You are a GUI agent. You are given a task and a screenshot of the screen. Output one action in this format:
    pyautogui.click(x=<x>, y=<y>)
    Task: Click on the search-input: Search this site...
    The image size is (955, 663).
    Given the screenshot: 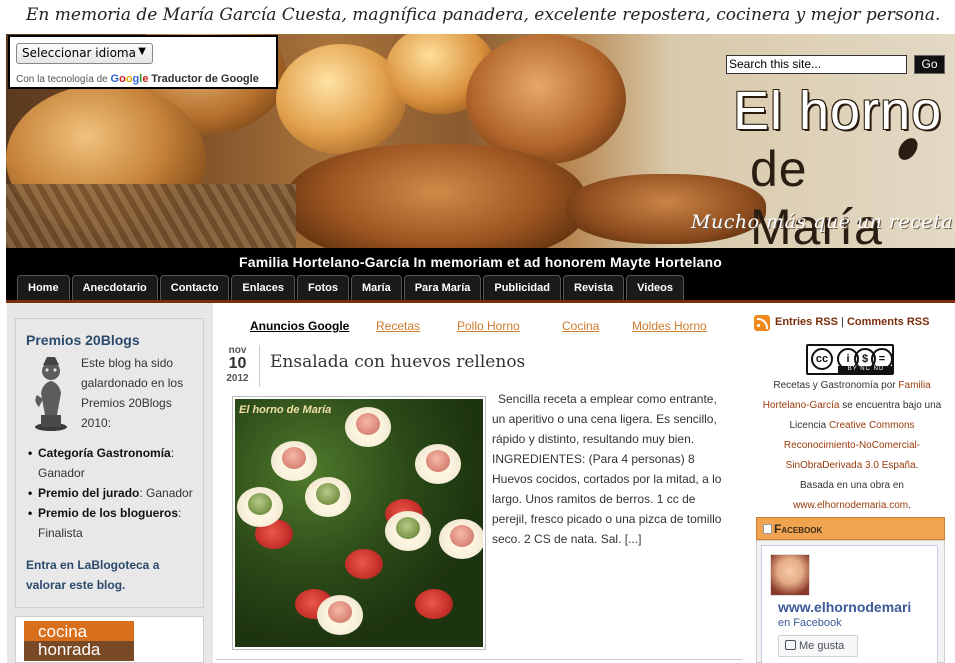 What is the action you would take?
    pyautogui.click(x=816, y=64)
    